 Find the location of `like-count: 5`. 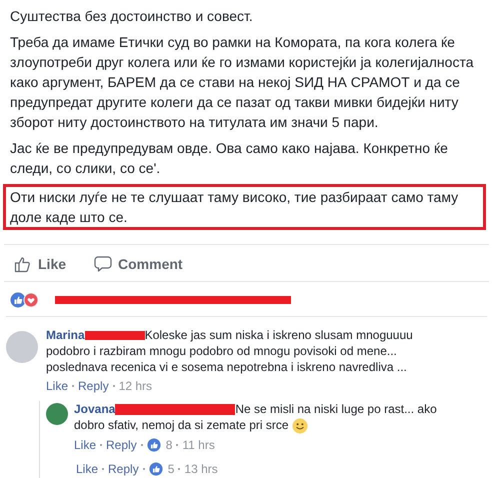

like-count: 5 is located at coordinates (171, 469).